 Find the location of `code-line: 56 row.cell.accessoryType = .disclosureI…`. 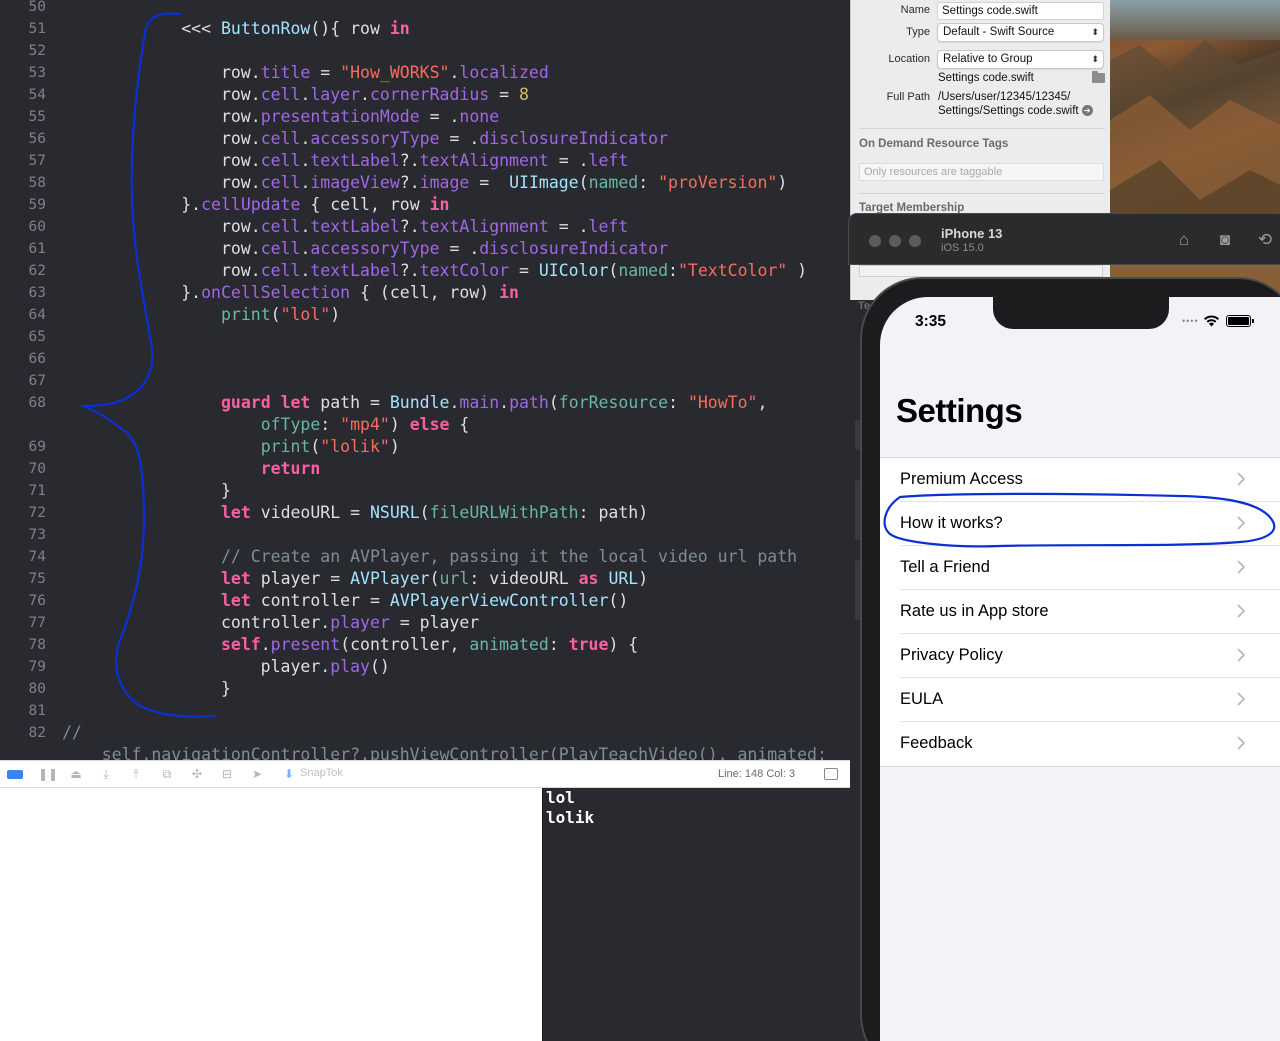

code-line: 56 row.cell.accessoryType = .disclosureI… is located at coordinates (425, 139).